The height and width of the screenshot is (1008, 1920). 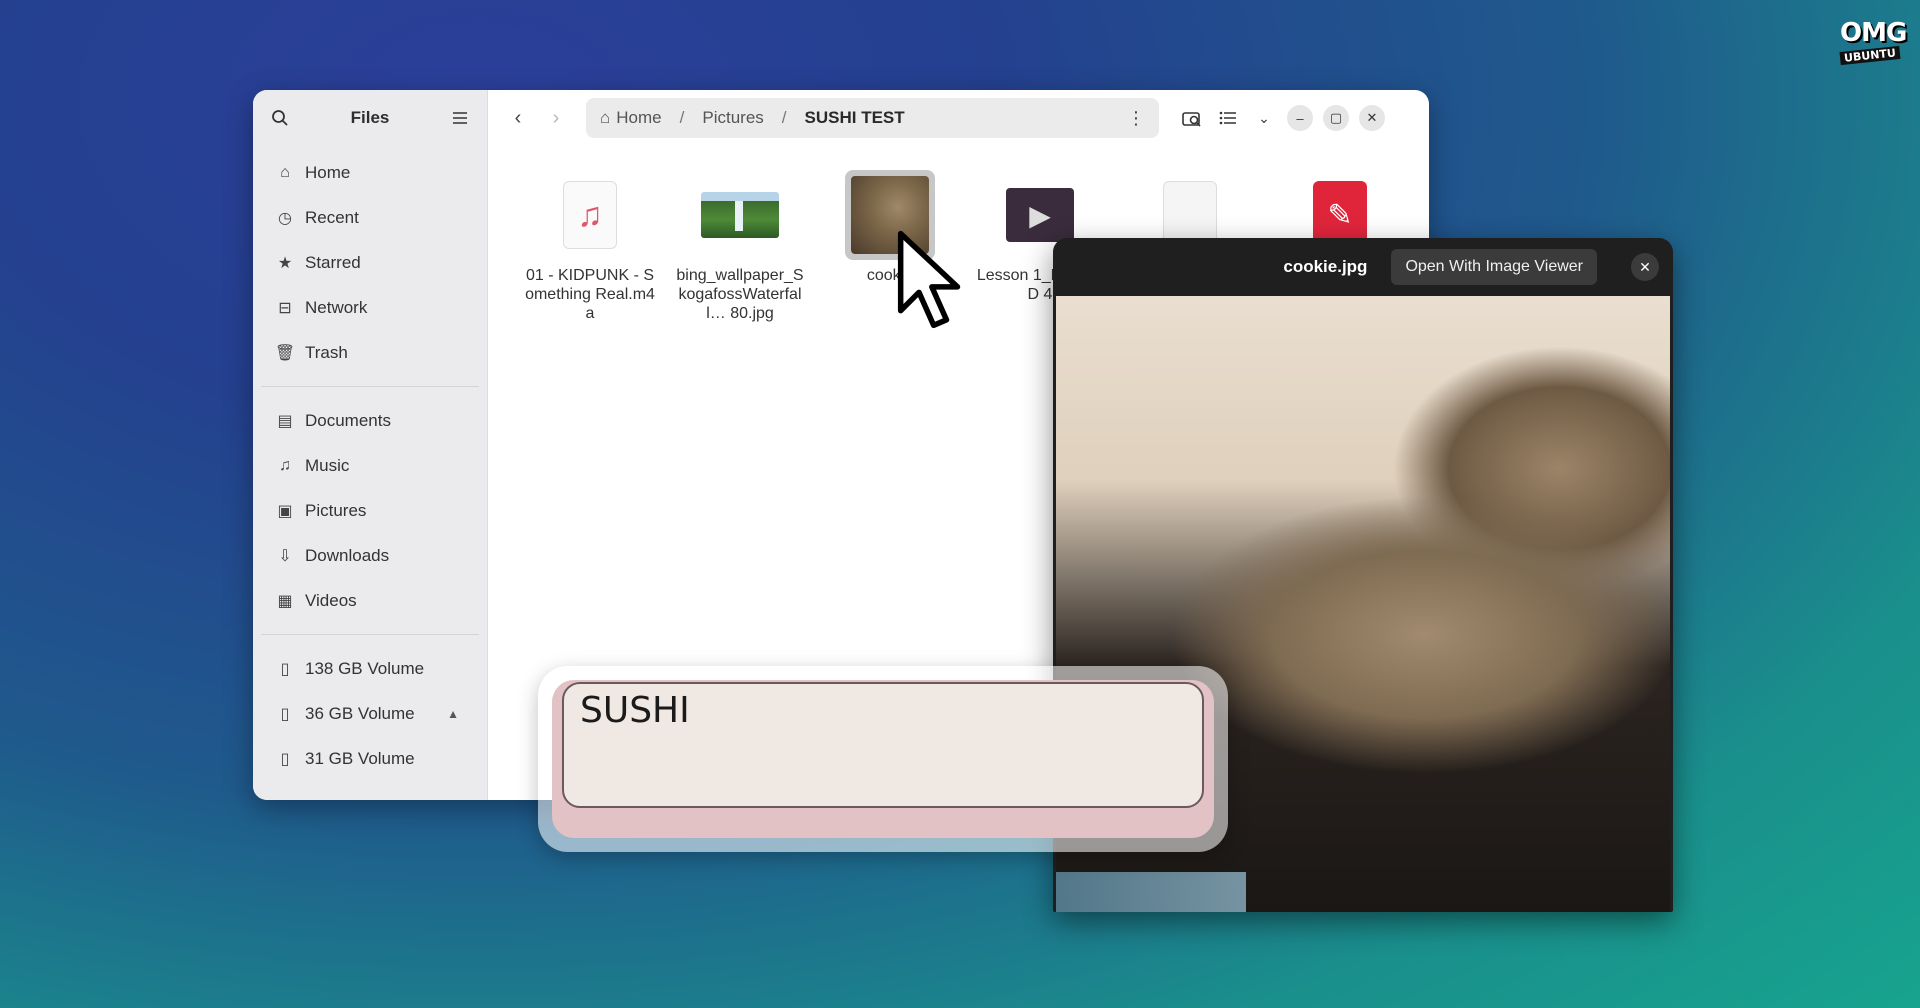 What do you see at coordinates (370, 307) in the screenshot?
I see `sidebar-item-network: ⊟ Network` at bounding box center [370, 307].